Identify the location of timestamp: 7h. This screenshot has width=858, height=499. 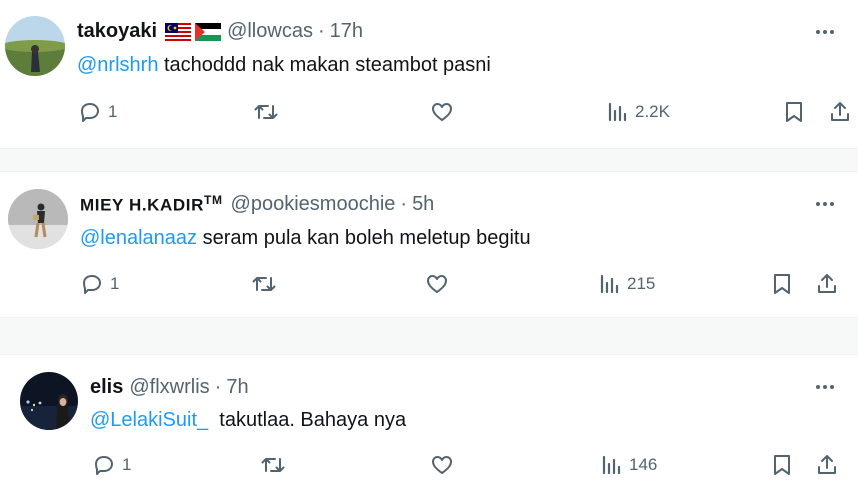
(237, 387).